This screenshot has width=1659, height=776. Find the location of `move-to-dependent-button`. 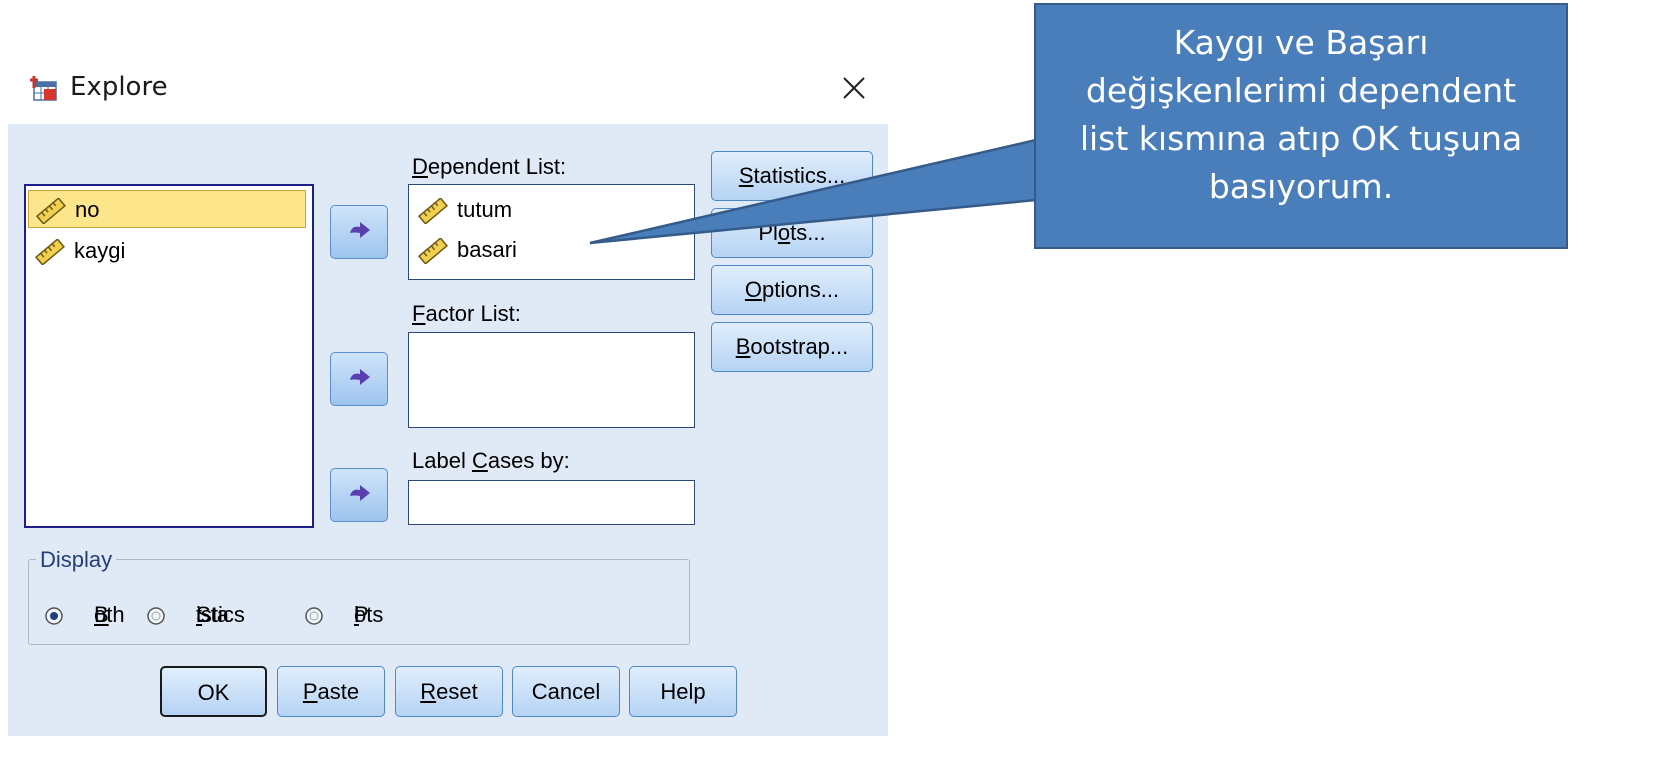

move-to-dependent-button is located at coordinates (359, 232).